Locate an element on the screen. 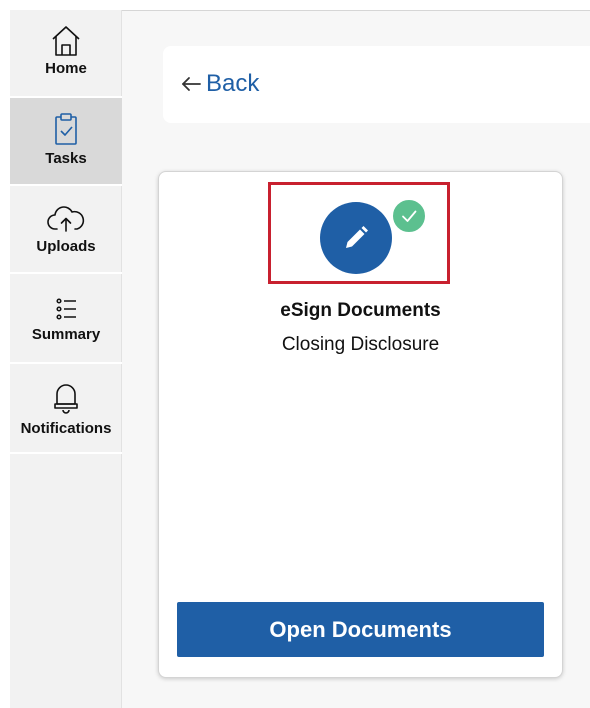 This screenshot has width=590, height=708. sidebar-item-summary: Summary is located at coordinates (66, 319).